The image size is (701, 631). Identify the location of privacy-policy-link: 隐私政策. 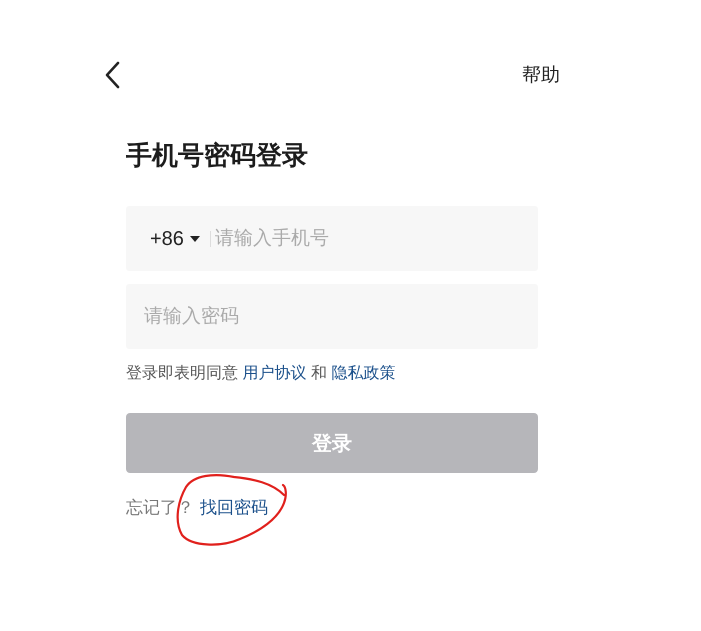
(363, 373).